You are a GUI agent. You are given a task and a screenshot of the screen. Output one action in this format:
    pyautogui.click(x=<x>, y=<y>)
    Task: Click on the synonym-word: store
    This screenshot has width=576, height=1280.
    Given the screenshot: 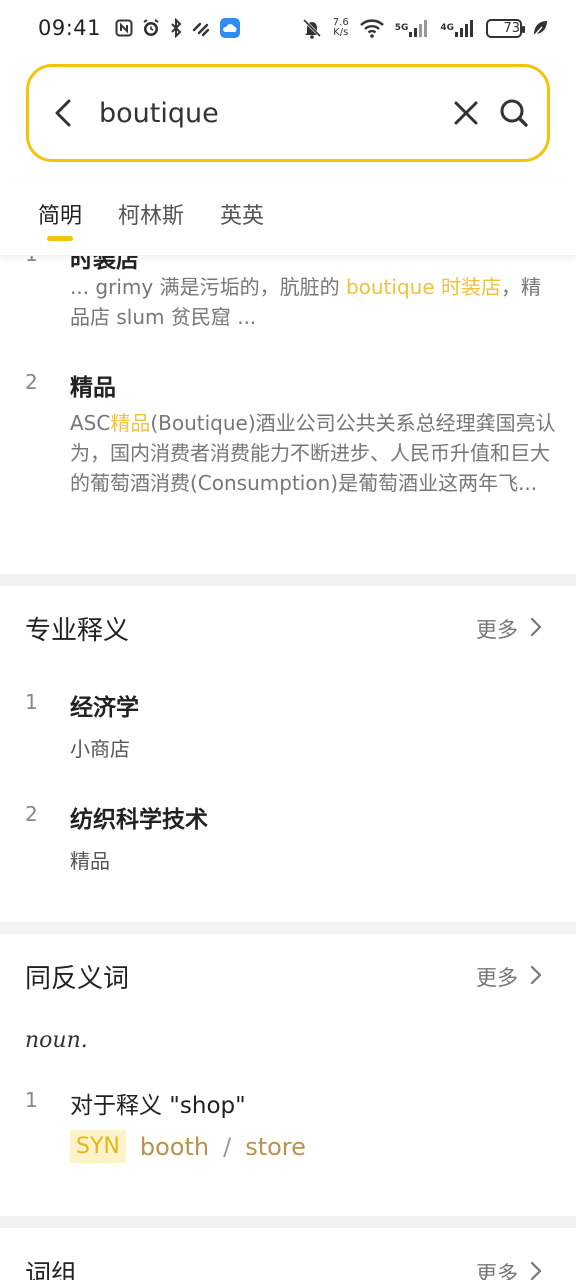 What is the action you would take?
    pyautogui.click(x=275, y=1147)
    